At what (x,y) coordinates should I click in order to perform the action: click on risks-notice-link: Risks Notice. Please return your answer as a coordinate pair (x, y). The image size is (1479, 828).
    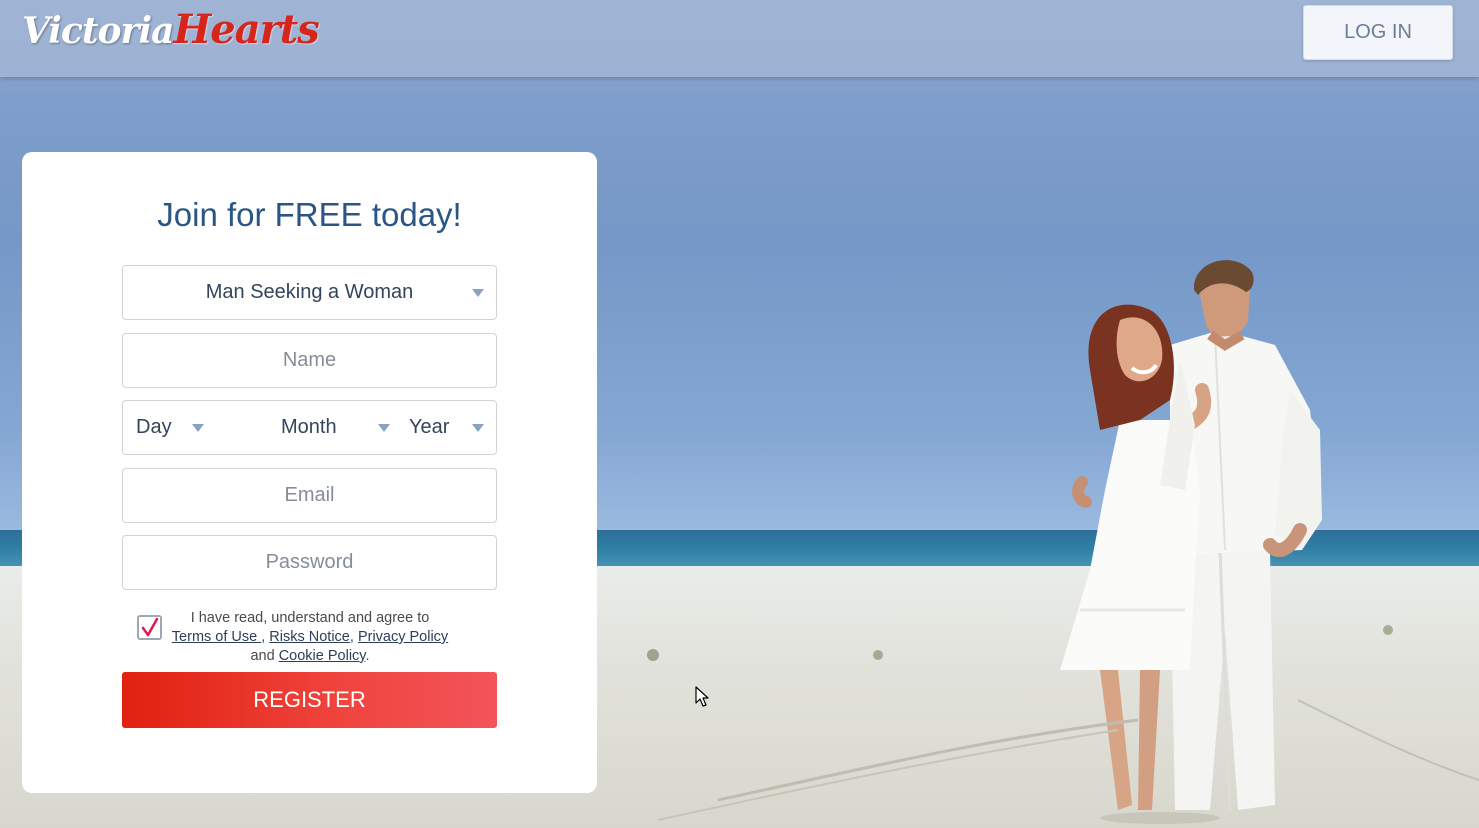
    Looking at the image, I should click on (309, 637).